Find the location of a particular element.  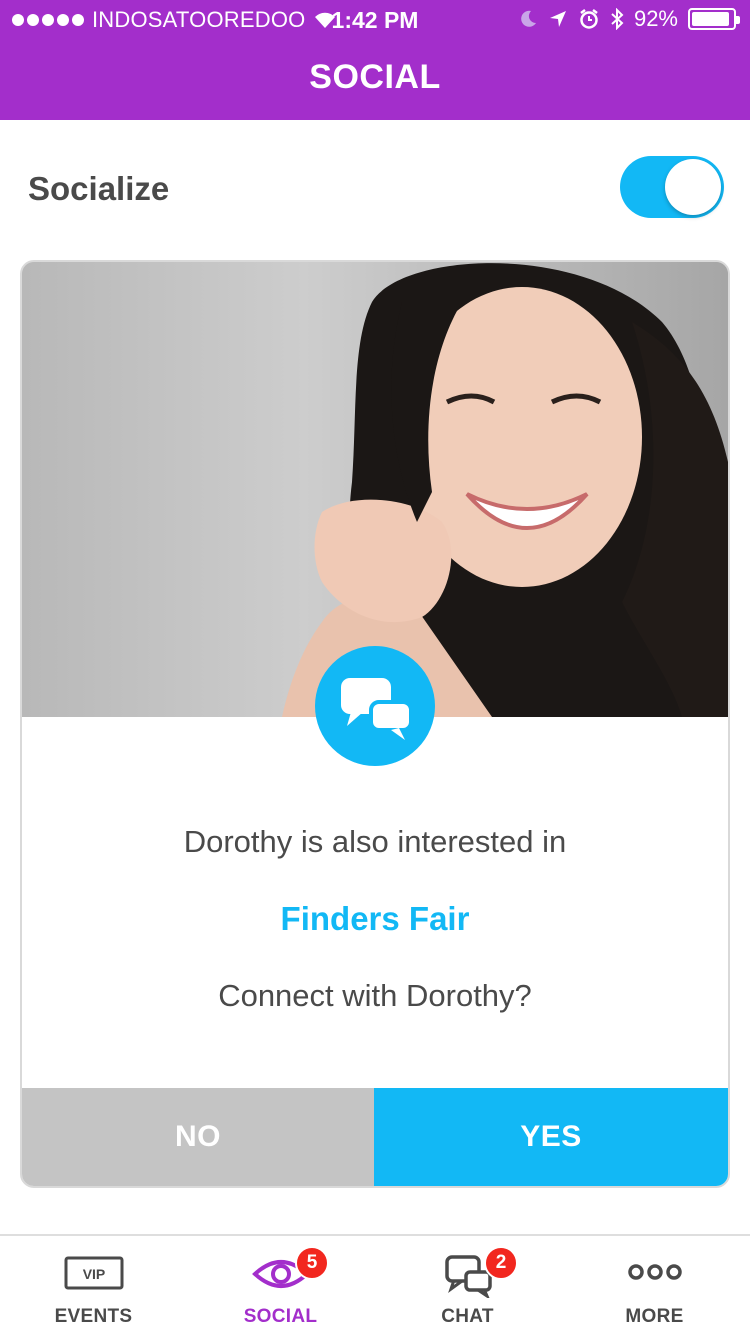

socialize-toggle is located at coordinates (672, 187).